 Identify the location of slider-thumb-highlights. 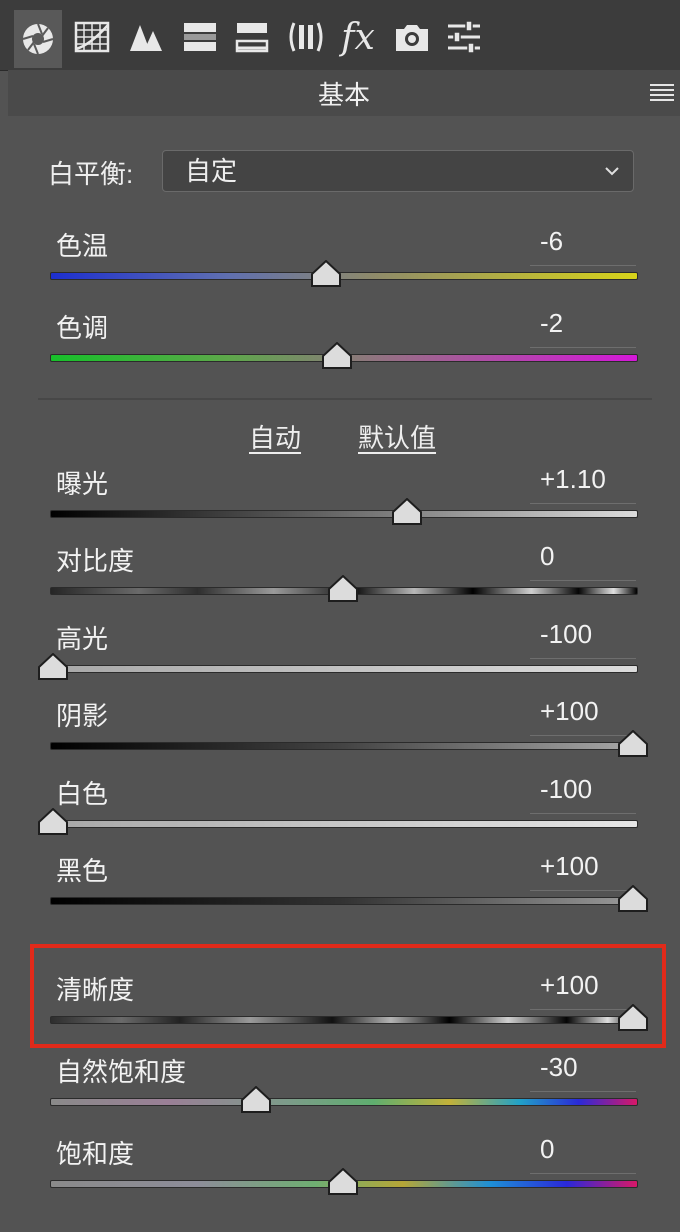
(53, 667).